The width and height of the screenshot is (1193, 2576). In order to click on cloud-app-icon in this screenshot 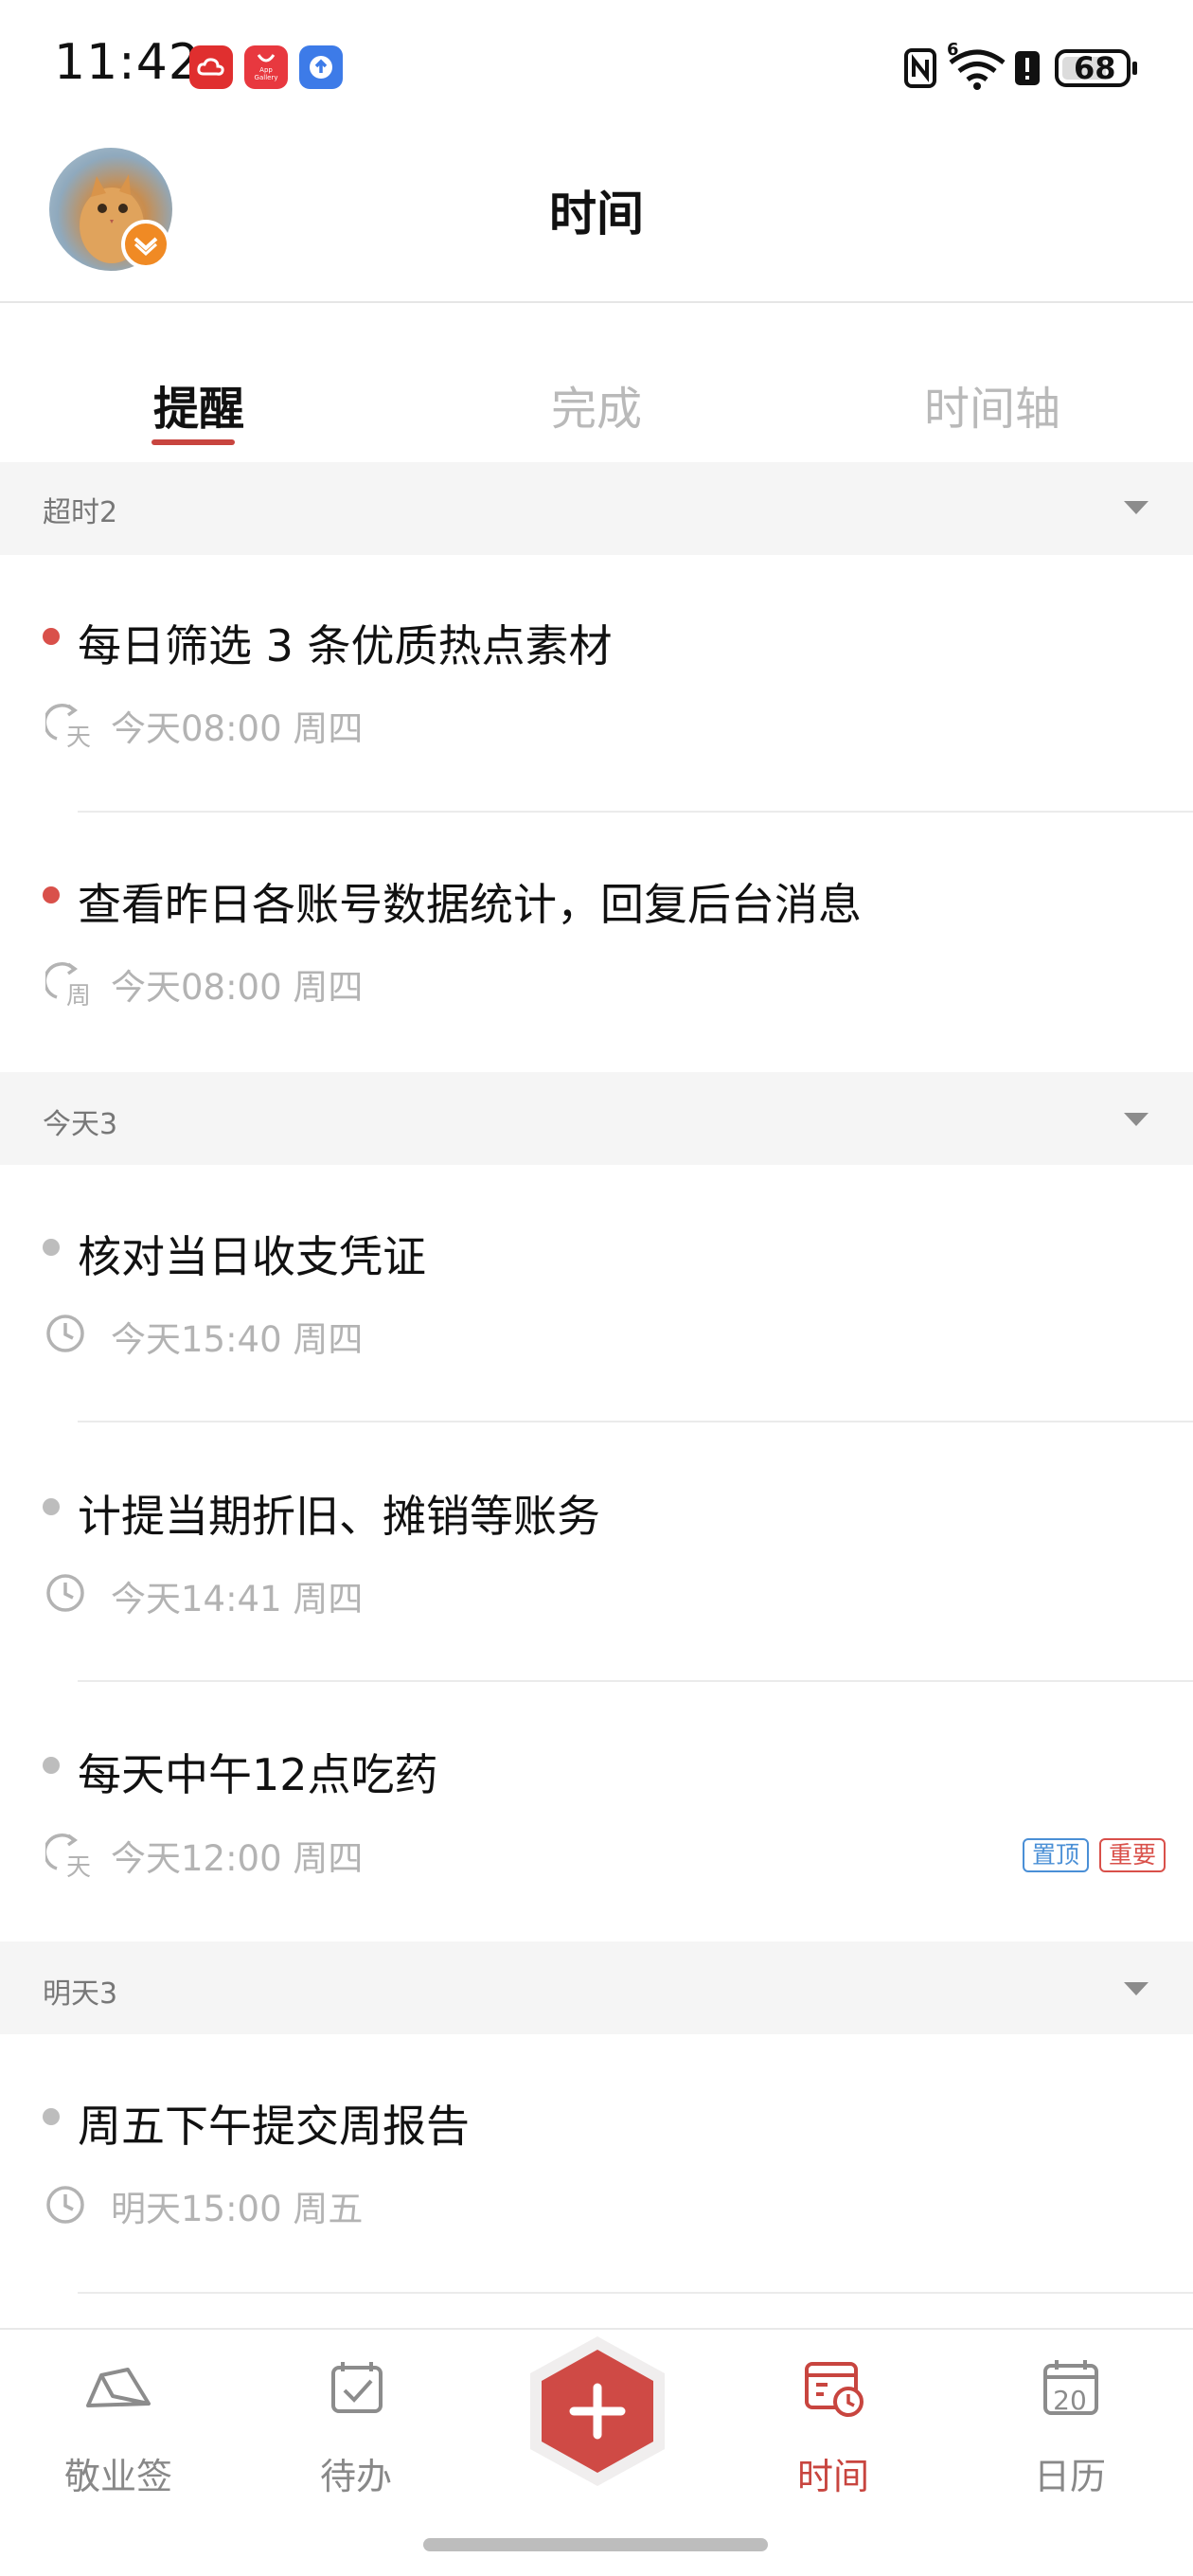, I will do `click(211, 67)`.